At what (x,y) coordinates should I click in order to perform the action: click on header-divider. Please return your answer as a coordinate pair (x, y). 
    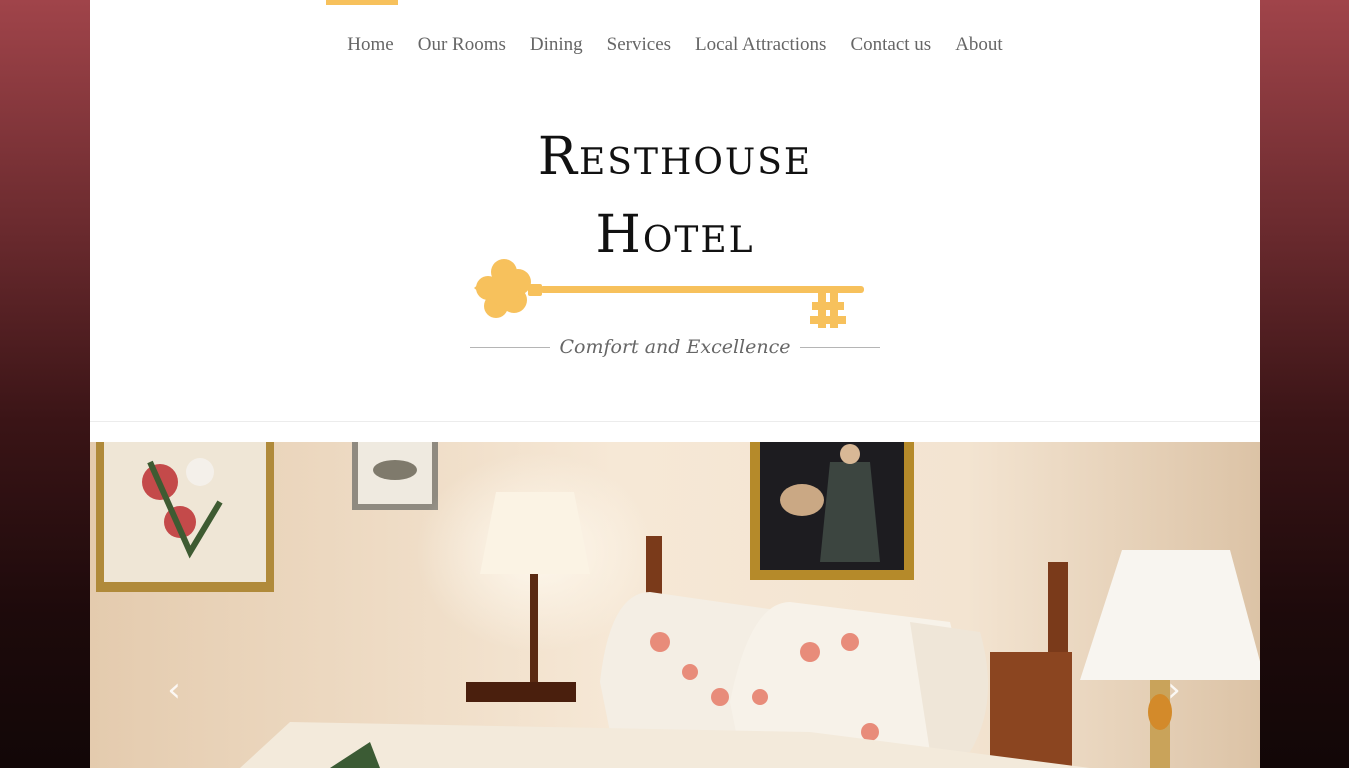
    Looking at the image, I should click on (675, 421).